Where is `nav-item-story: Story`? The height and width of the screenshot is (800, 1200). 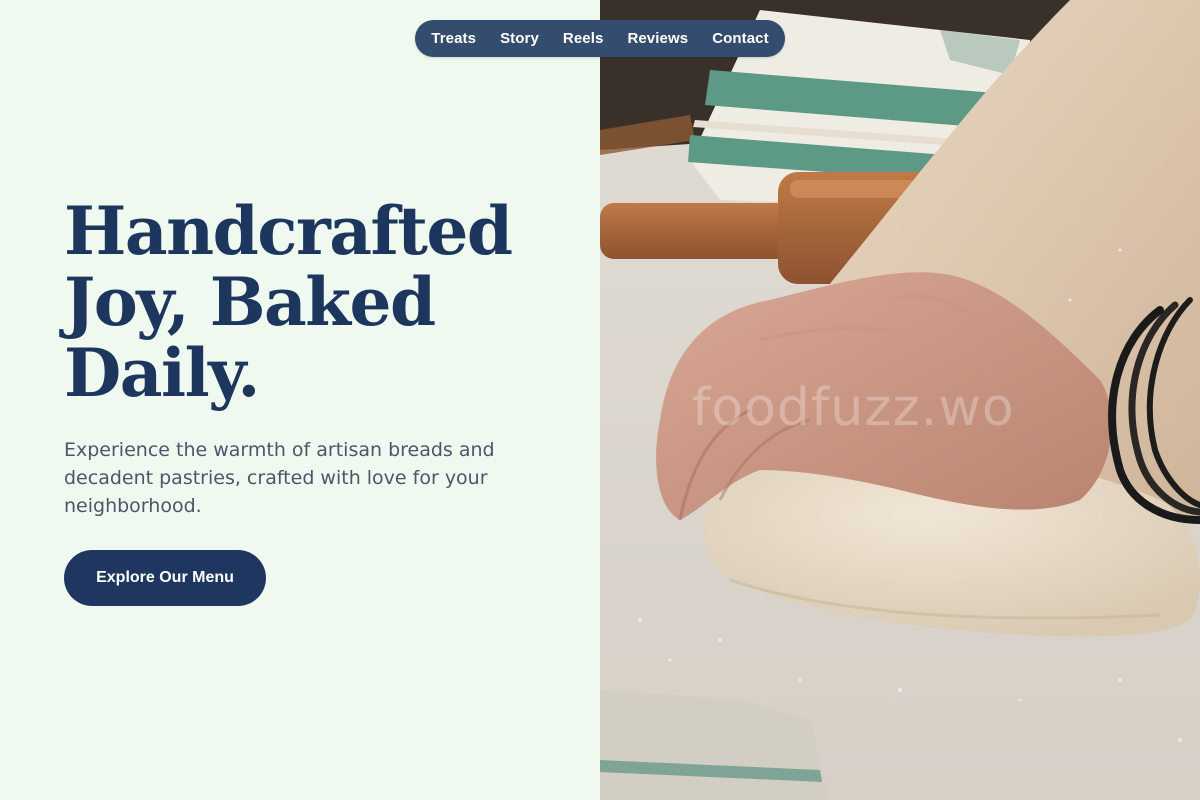 nav-item-story: Story is located at coordinates (519, 38).